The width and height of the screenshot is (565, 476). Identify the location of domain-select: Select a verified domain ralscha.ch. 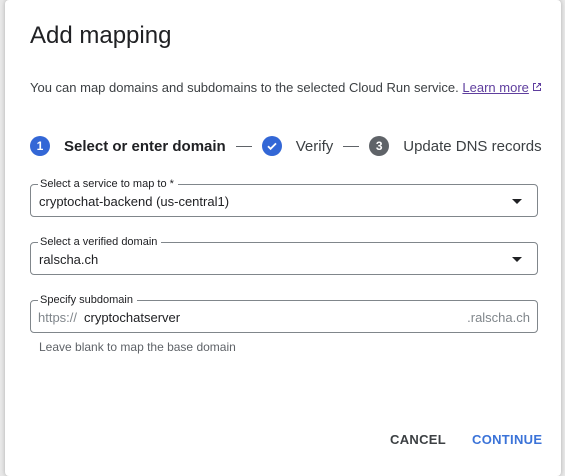
(284, 255).